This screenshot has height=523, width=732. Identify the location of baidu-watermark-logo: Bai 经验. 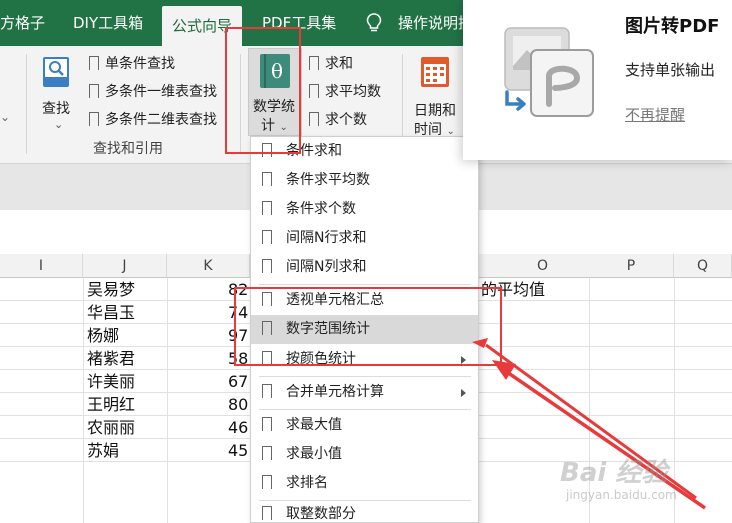
(614, 473).